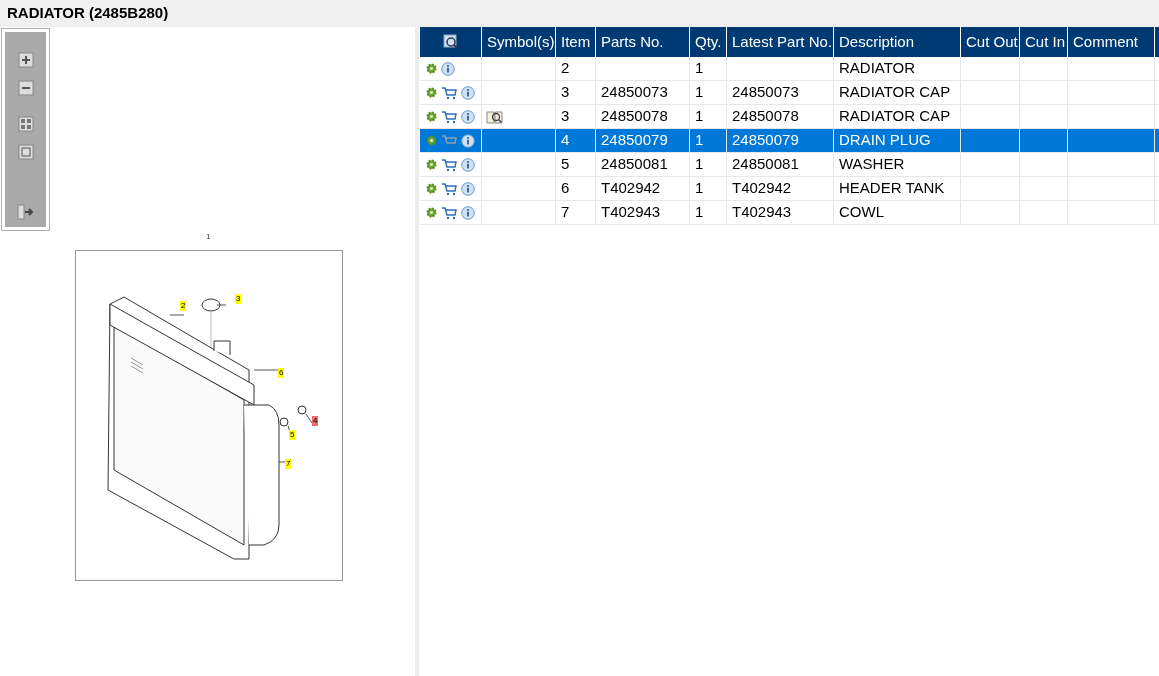 This screenshot has width=1159, height=676. I want to click on callout-label: 5, so click(292, 435).